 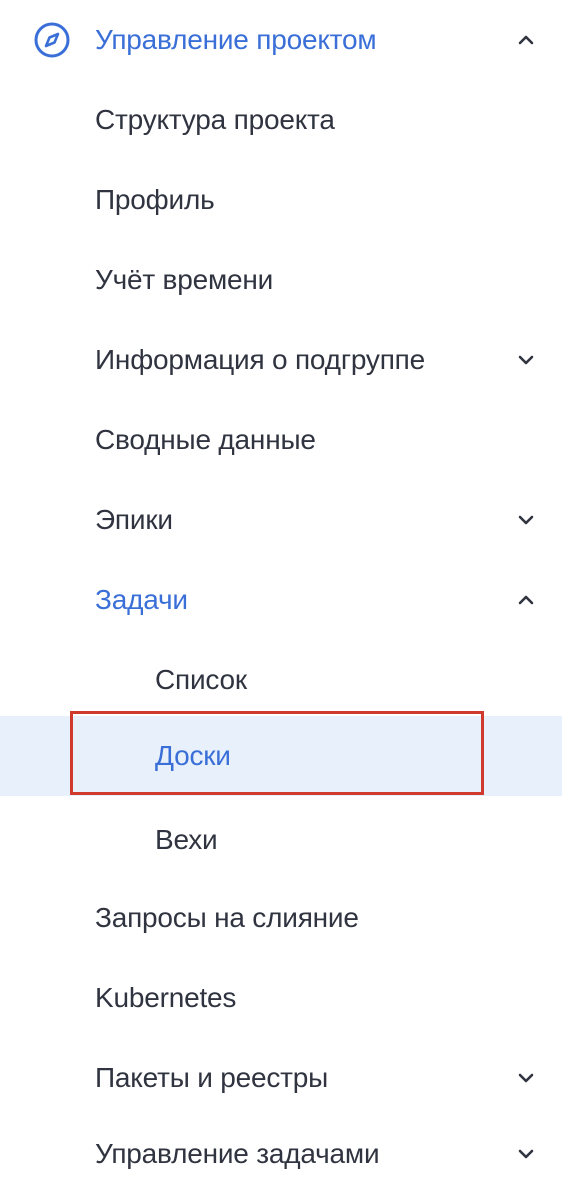 I want to click on section-project-management: Управление проектом, so click(x=281, y=40).